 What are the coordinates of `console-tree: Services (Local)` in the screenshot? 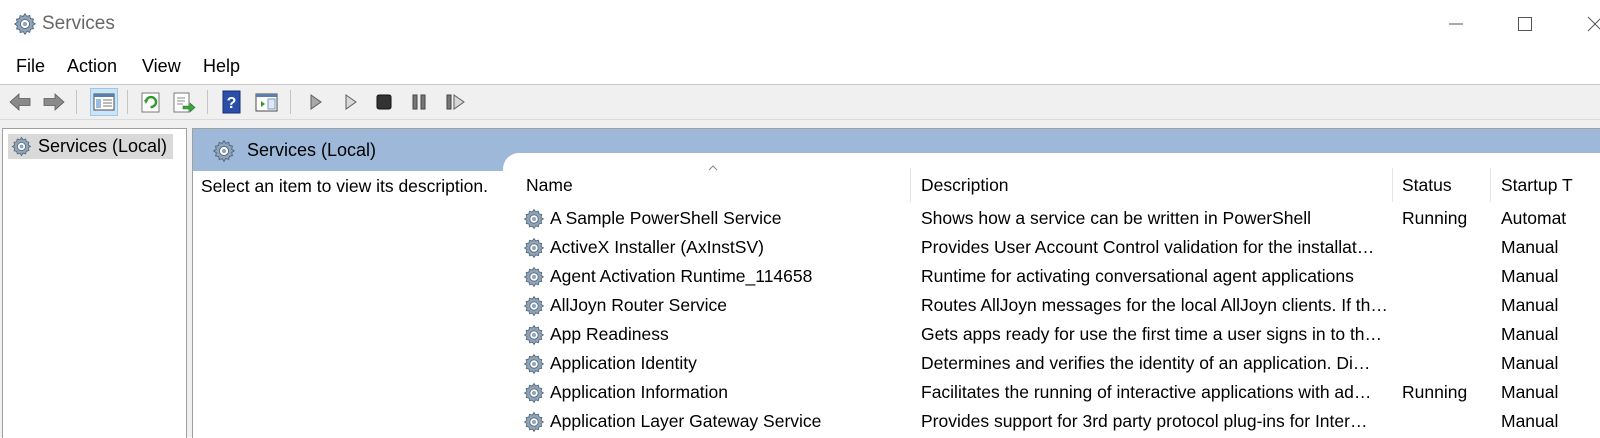 It's located at (94, 283).